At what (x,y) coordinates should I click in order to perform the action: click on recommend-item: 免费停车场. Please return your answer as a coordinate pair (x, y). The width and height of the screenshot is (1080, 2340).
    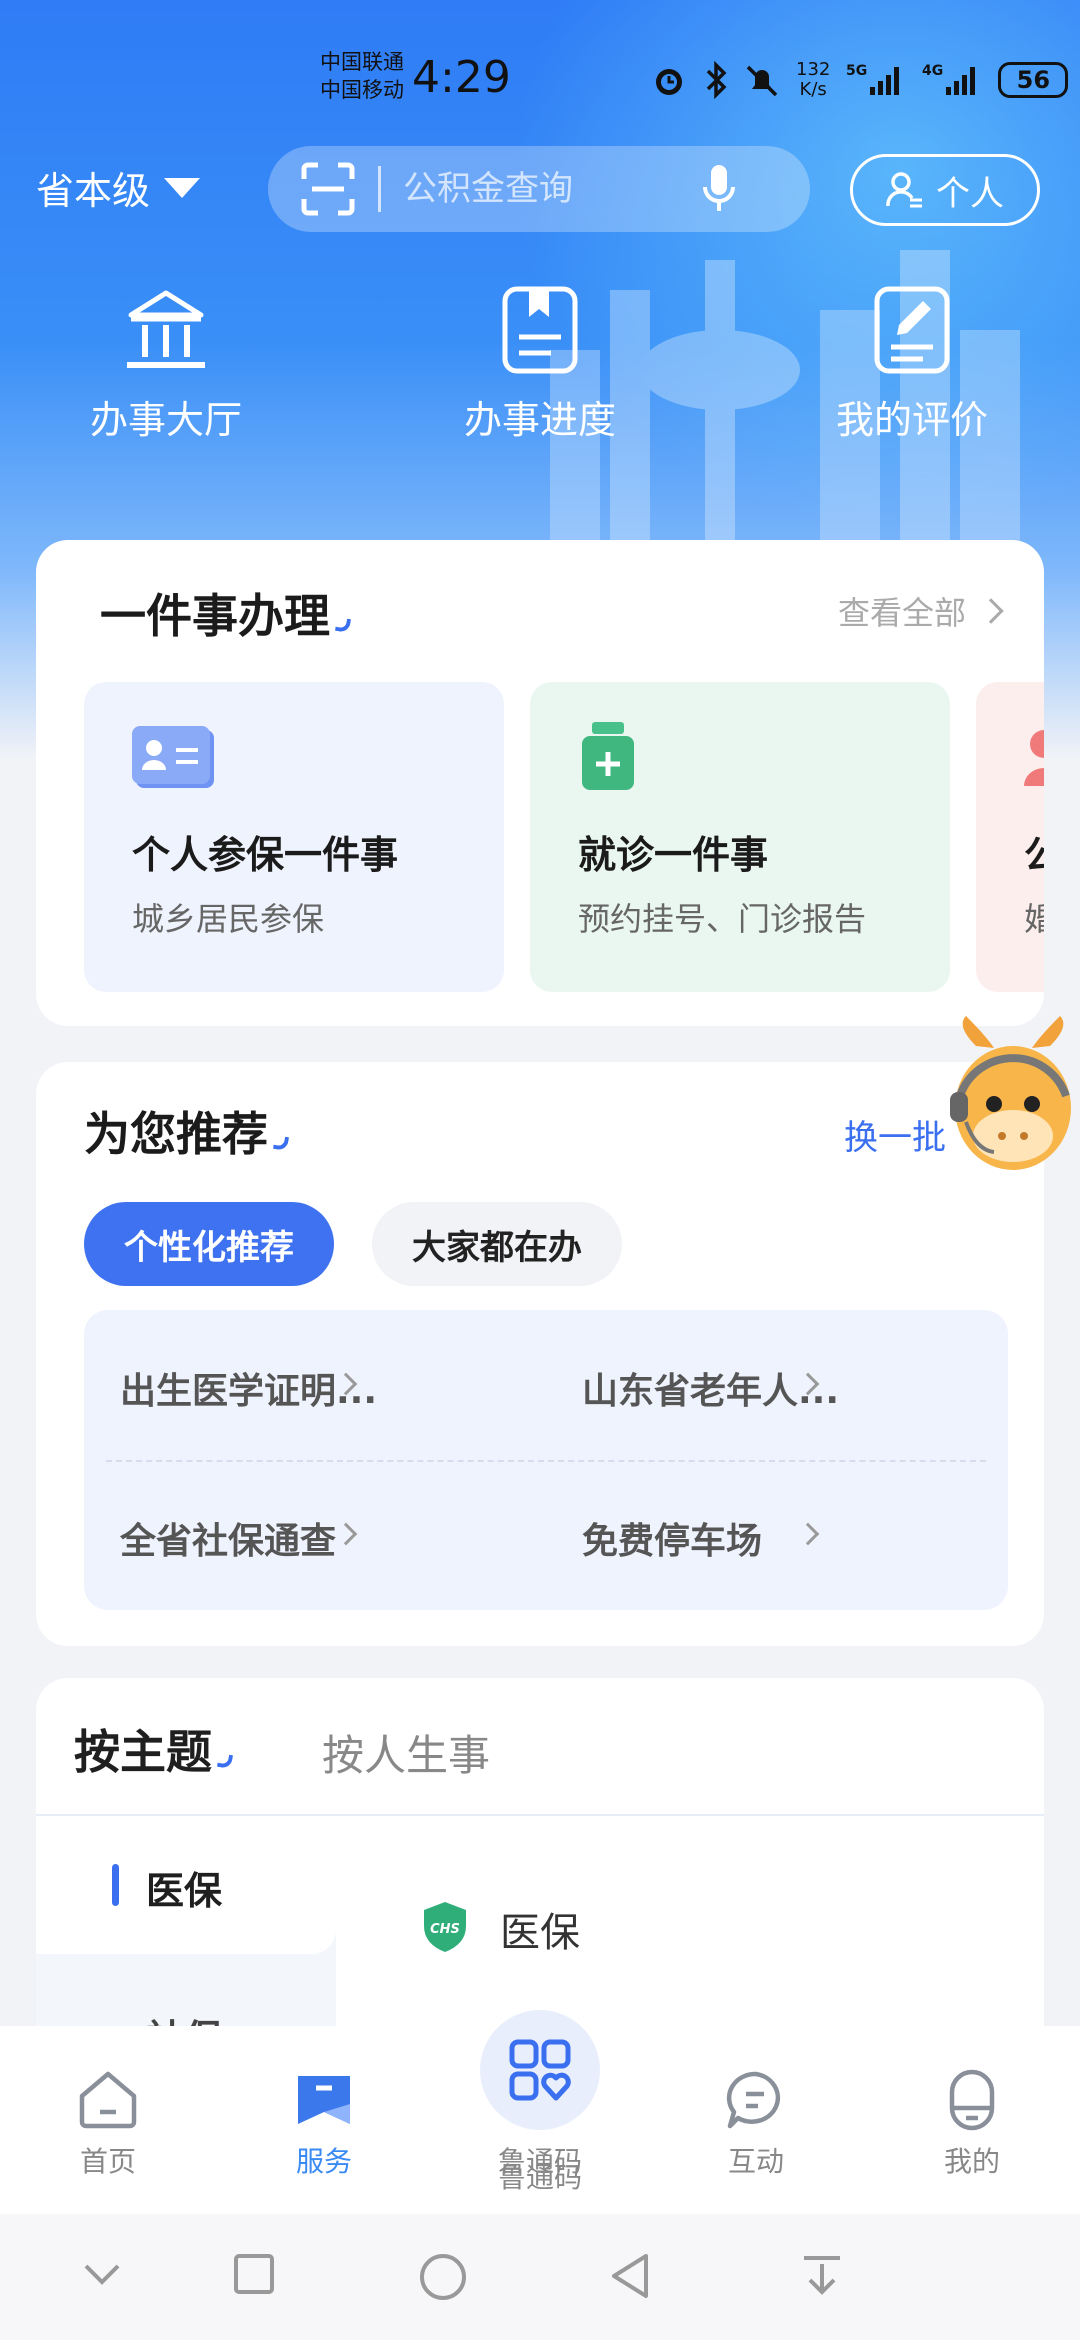
    Looking at the image, I should click on (672, 1538).